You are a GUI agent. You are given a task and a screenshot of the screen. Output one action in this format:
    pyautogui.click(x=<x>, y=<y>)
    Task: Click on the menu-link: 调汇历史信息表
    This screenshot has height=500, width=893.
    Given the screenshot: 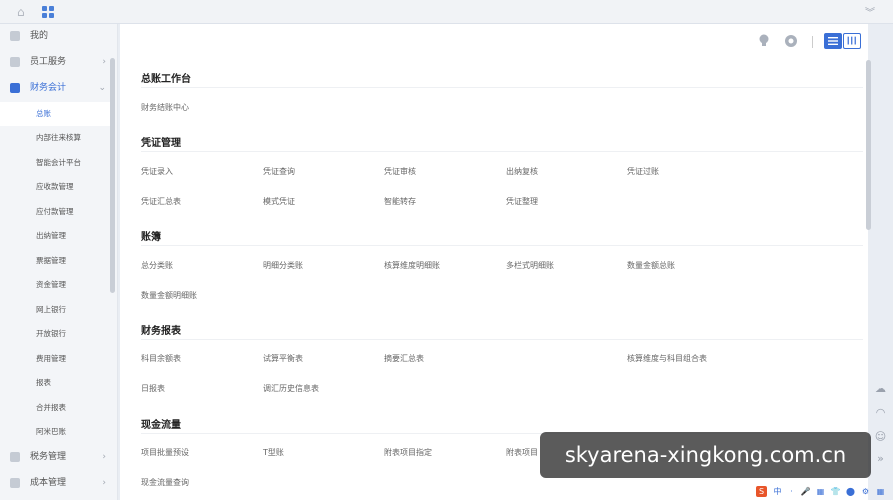 What is the action you would take?
    pyautogui.click(x=291, y=388)
    